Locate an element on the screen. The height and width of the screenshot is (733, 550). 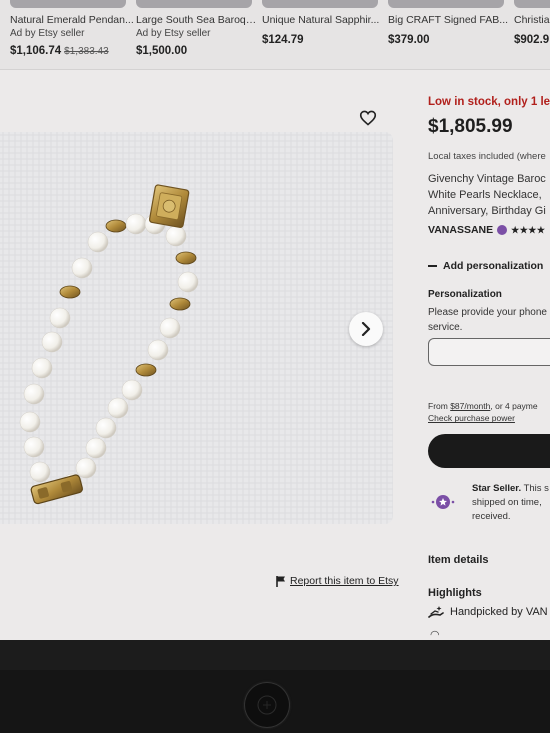
handpicked-row: Handpicked by VAN is located at coordinates (488, 612).